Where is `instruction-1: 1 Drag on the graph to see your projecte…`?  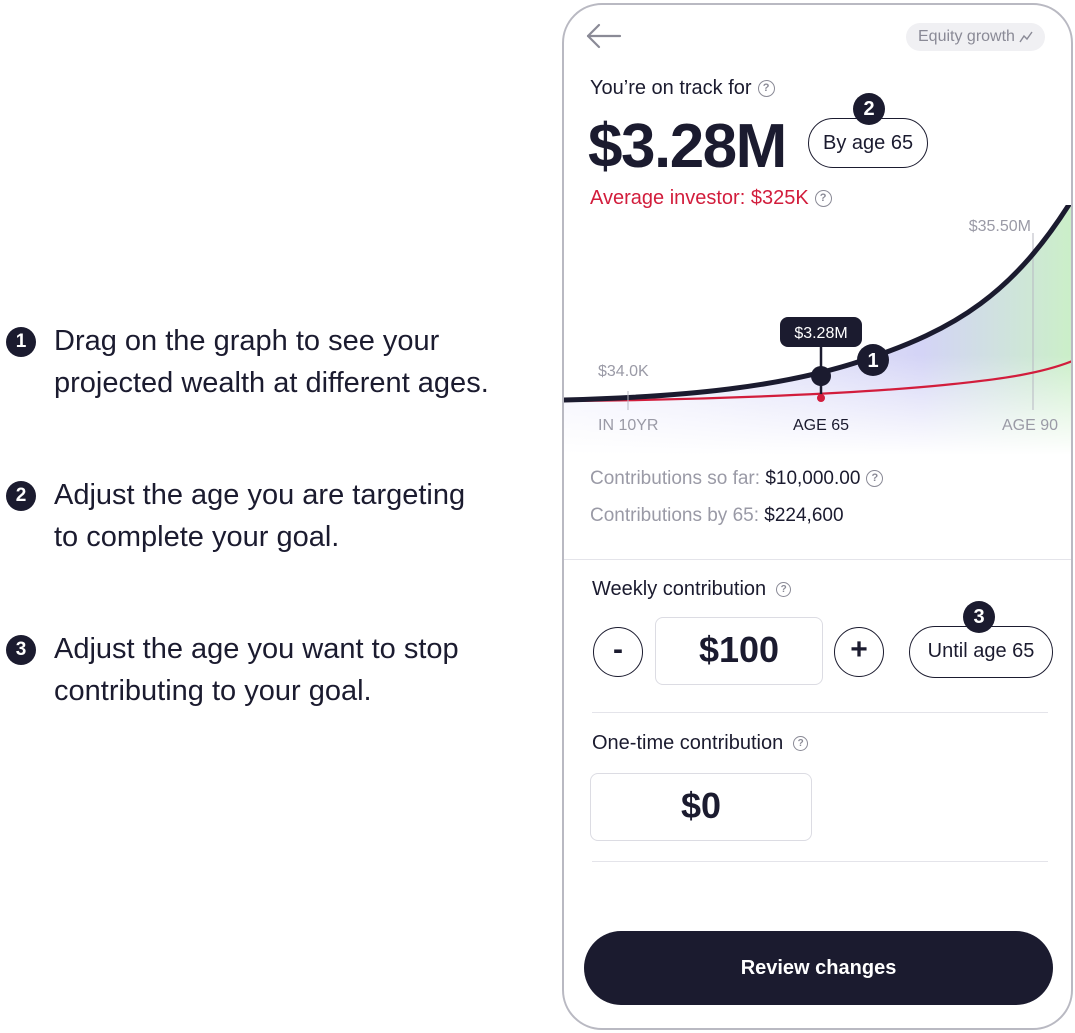 instruction-1: 1 Drag on the graph to see your projecte… is located at coordinates (265, 362).